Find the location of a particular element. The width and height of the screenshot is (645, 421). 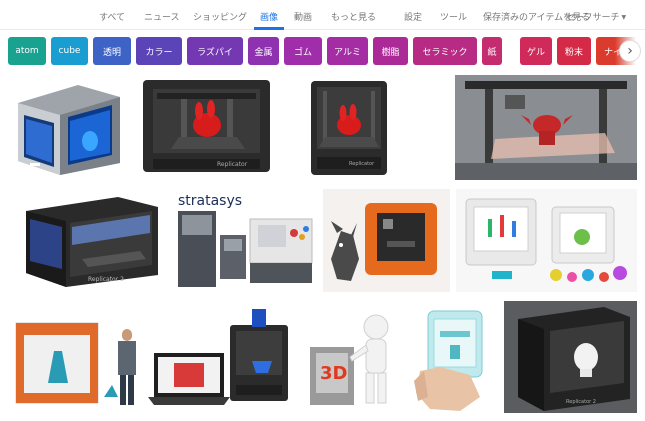

chip-11: ゲル is located at coordinates (536, 51).